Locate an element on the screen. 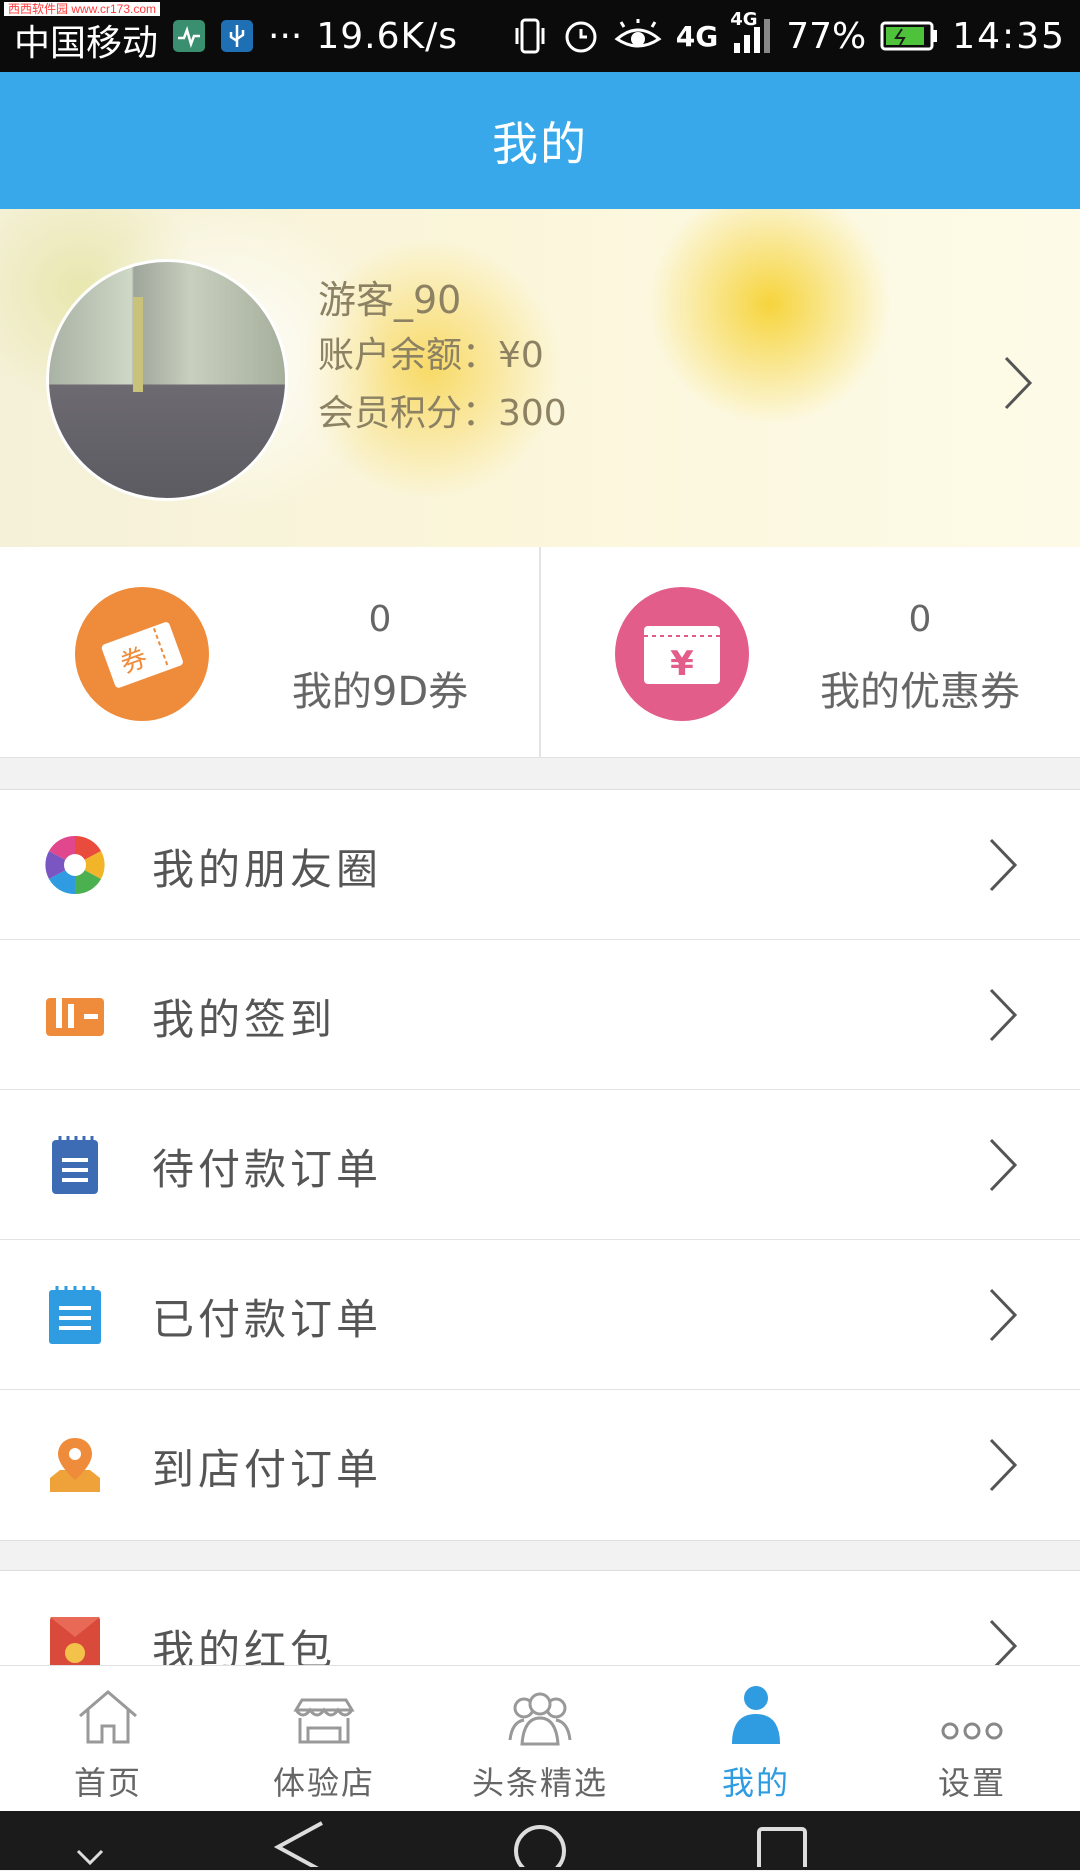 This screenshot has width=1080, height=1871. coupon-count: 0 is located at coordinates (920, 619).